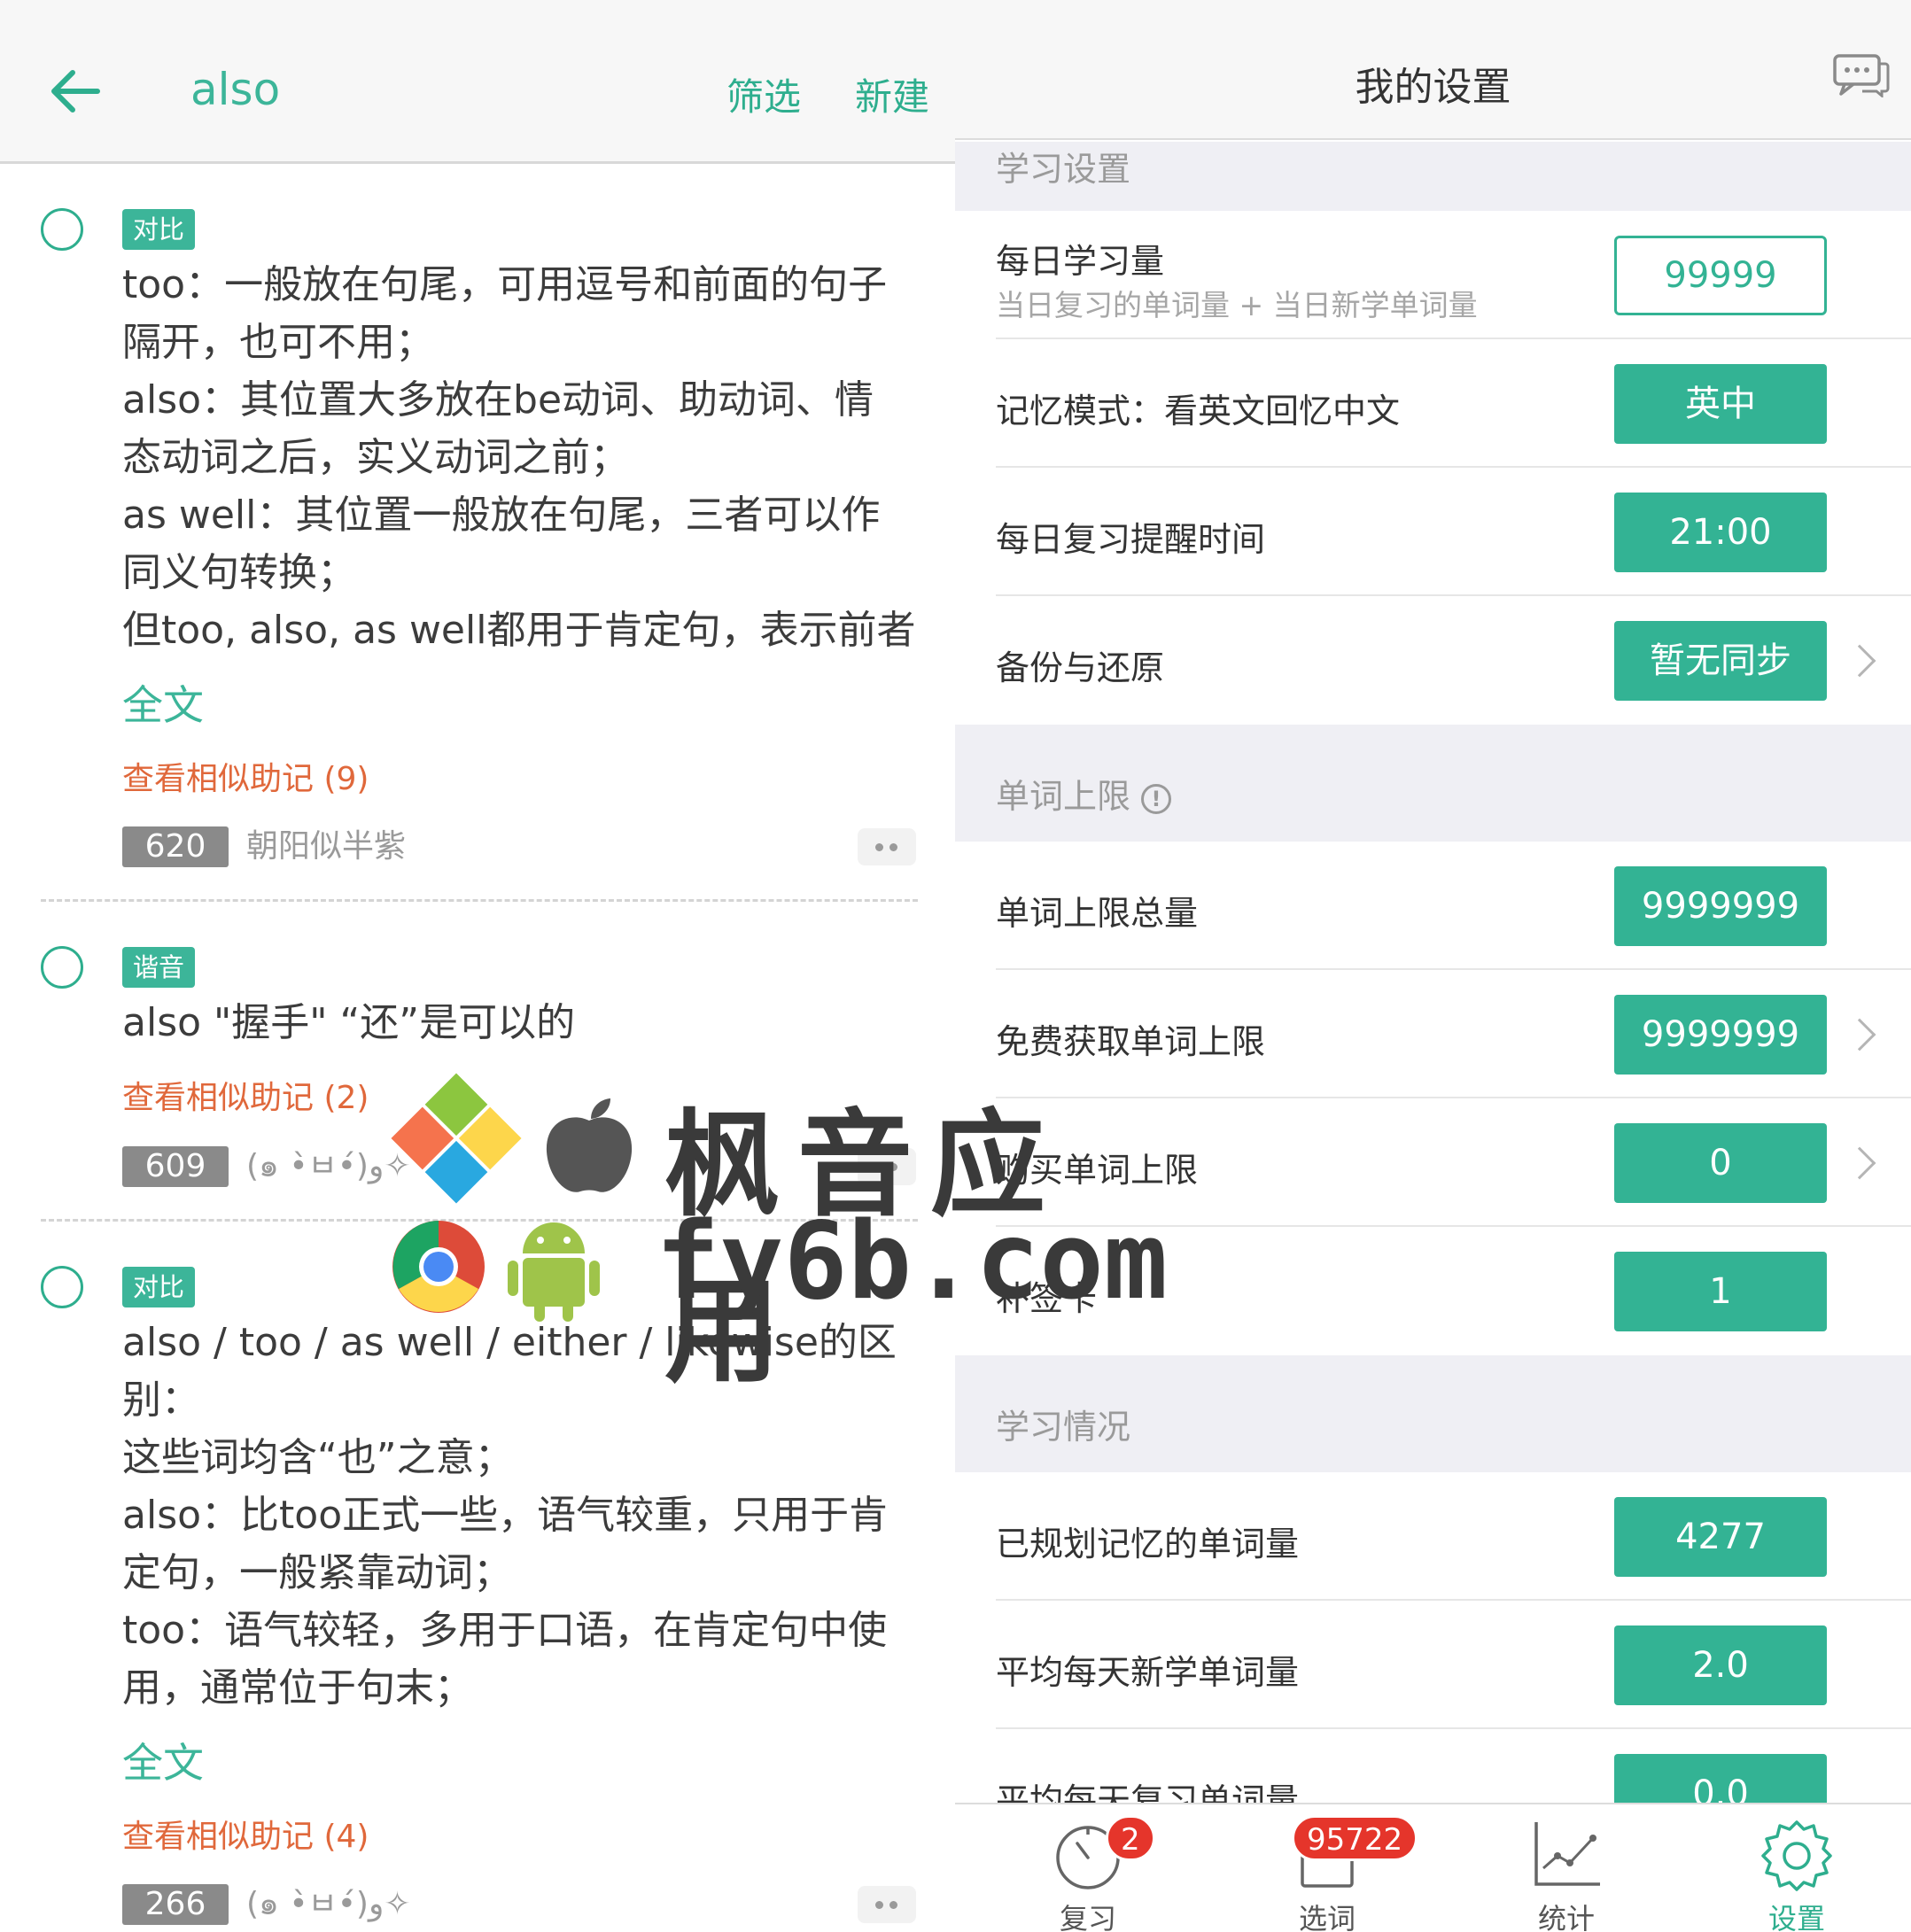 The width and height of the screenshot is (1911, 1932). I want to click on row-label: 记忆模式：看英文回忆中文, so click(1198, 411).